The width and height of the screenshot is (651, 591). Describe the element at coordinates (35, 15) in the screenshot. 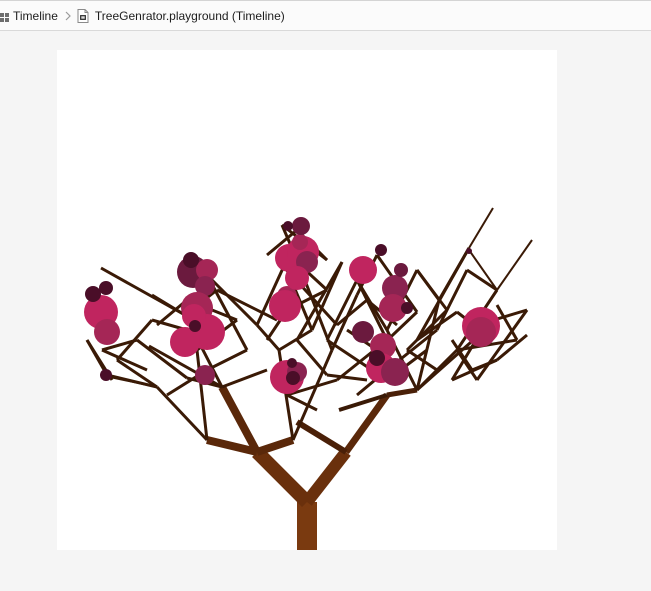

I see `breadcrumb-timeline-label: Timeline` at that location.